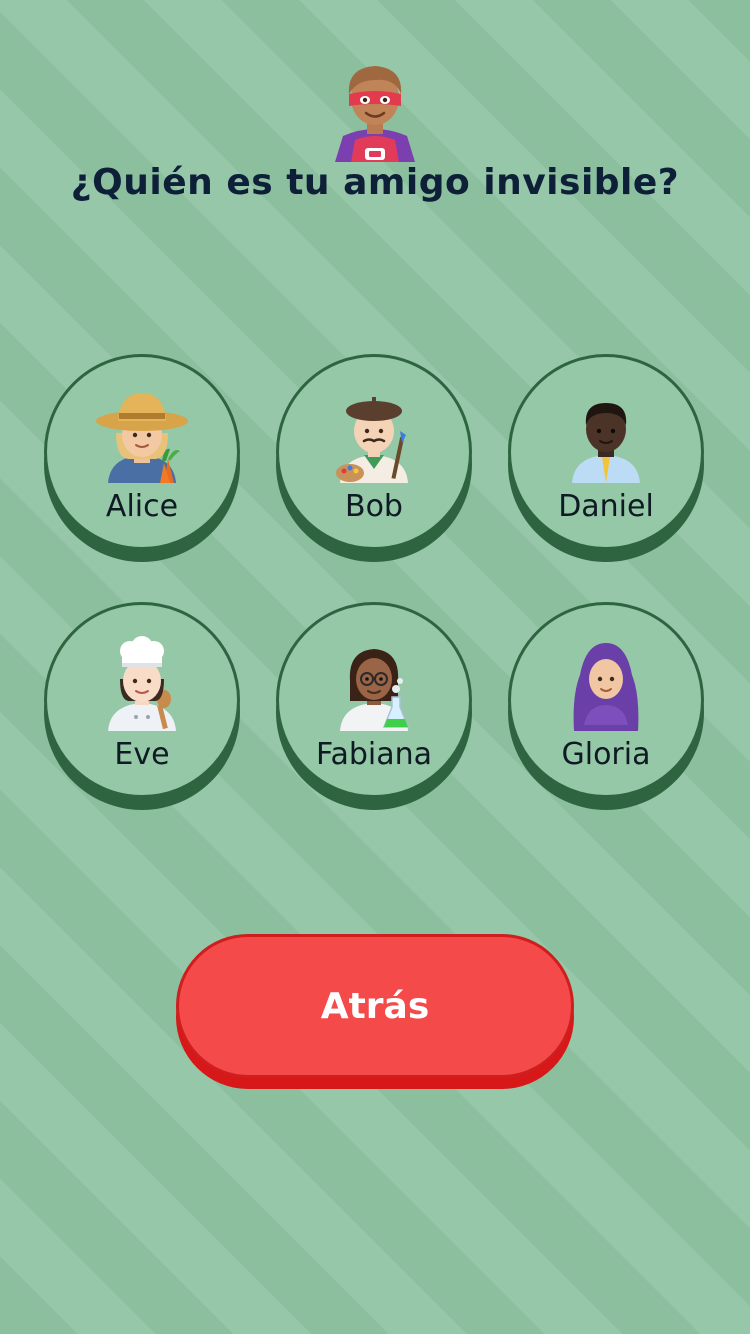 The height and width of the screenshot is (1334, 750). What do you see at coordinates (142, 435) in the screenshot?
I see `farmer-woman-icon` at bounding box center [142, 435].